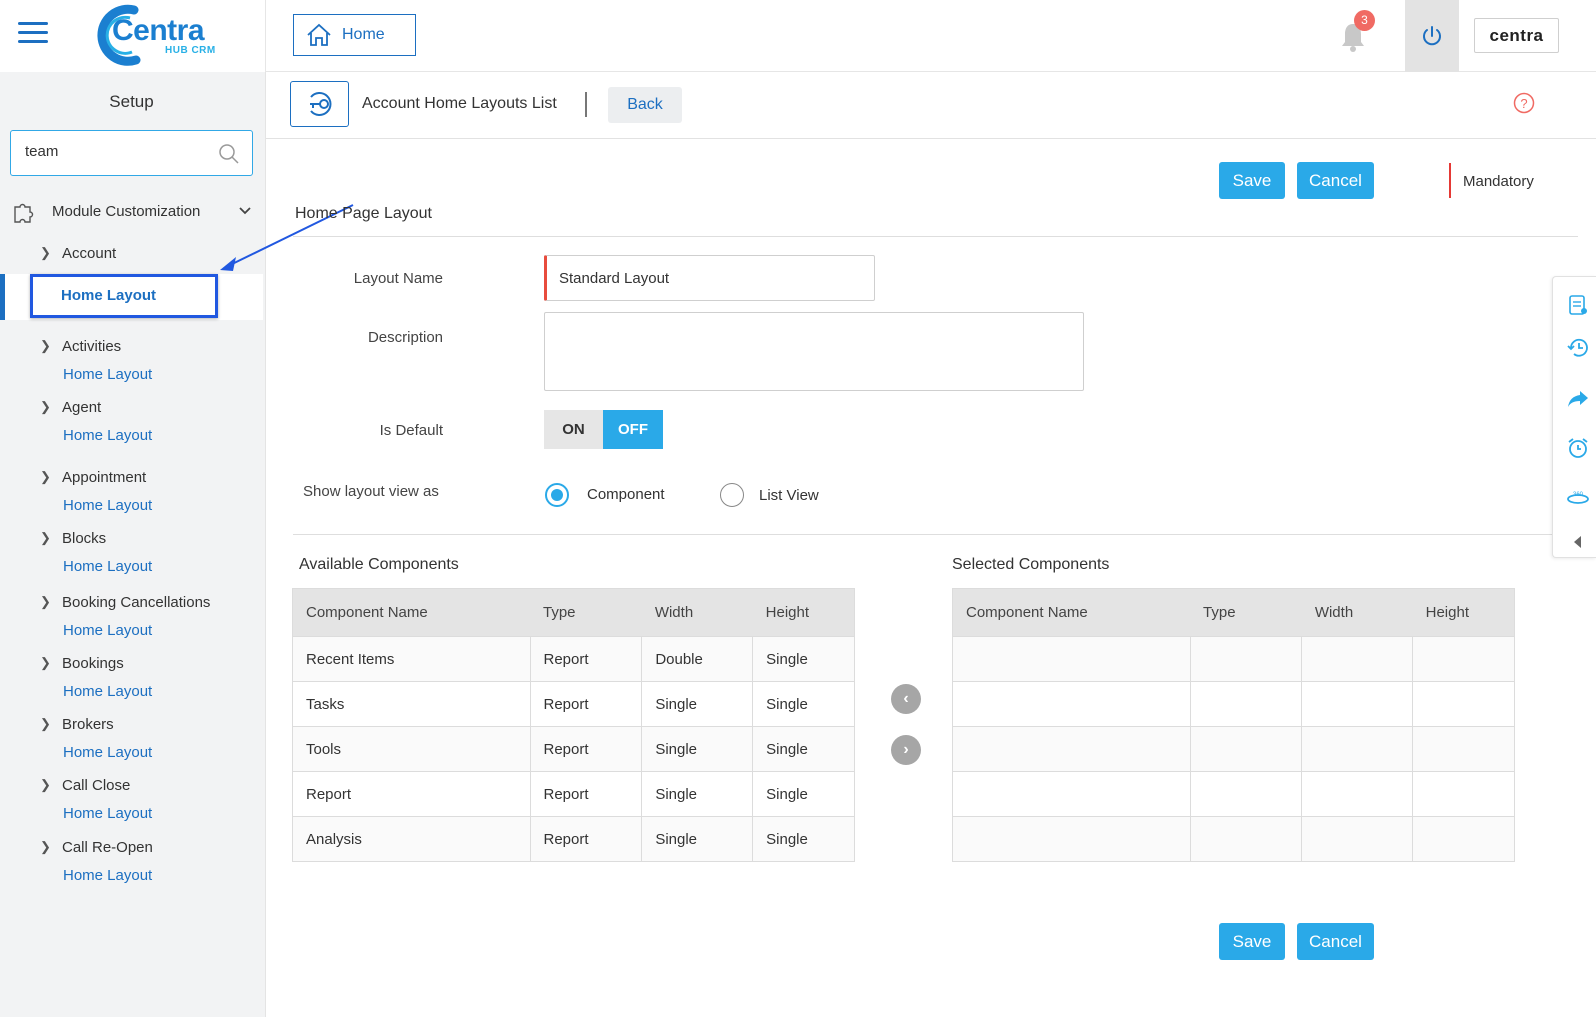  What do you see at coordinates (115, 151) in the screenshot?
I see `search-input` at bounding box center [115, 151].